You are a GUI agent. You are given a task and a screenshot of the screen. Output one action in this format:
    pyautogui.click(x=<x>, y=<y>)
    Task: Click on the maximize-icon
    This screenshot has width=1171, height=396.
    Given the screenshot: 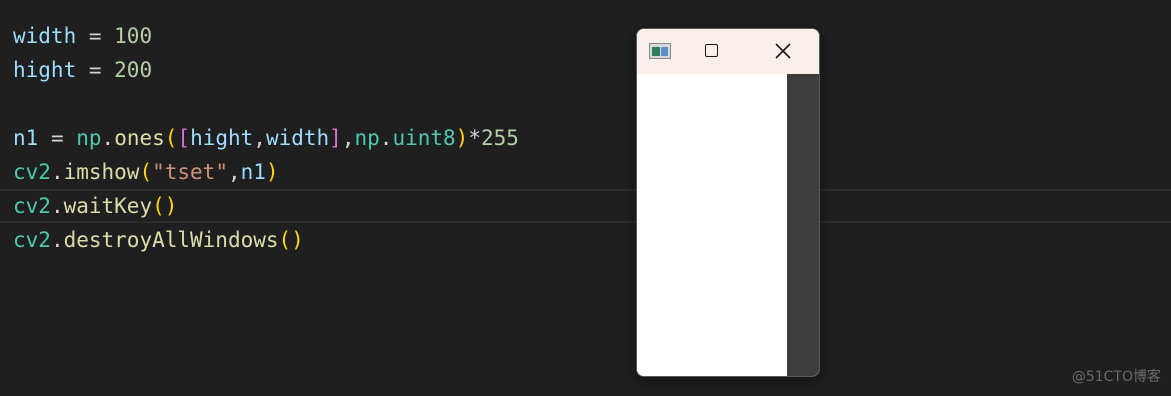 What is the action you would take?
    pyautogui.click(x=711, y=50)
    